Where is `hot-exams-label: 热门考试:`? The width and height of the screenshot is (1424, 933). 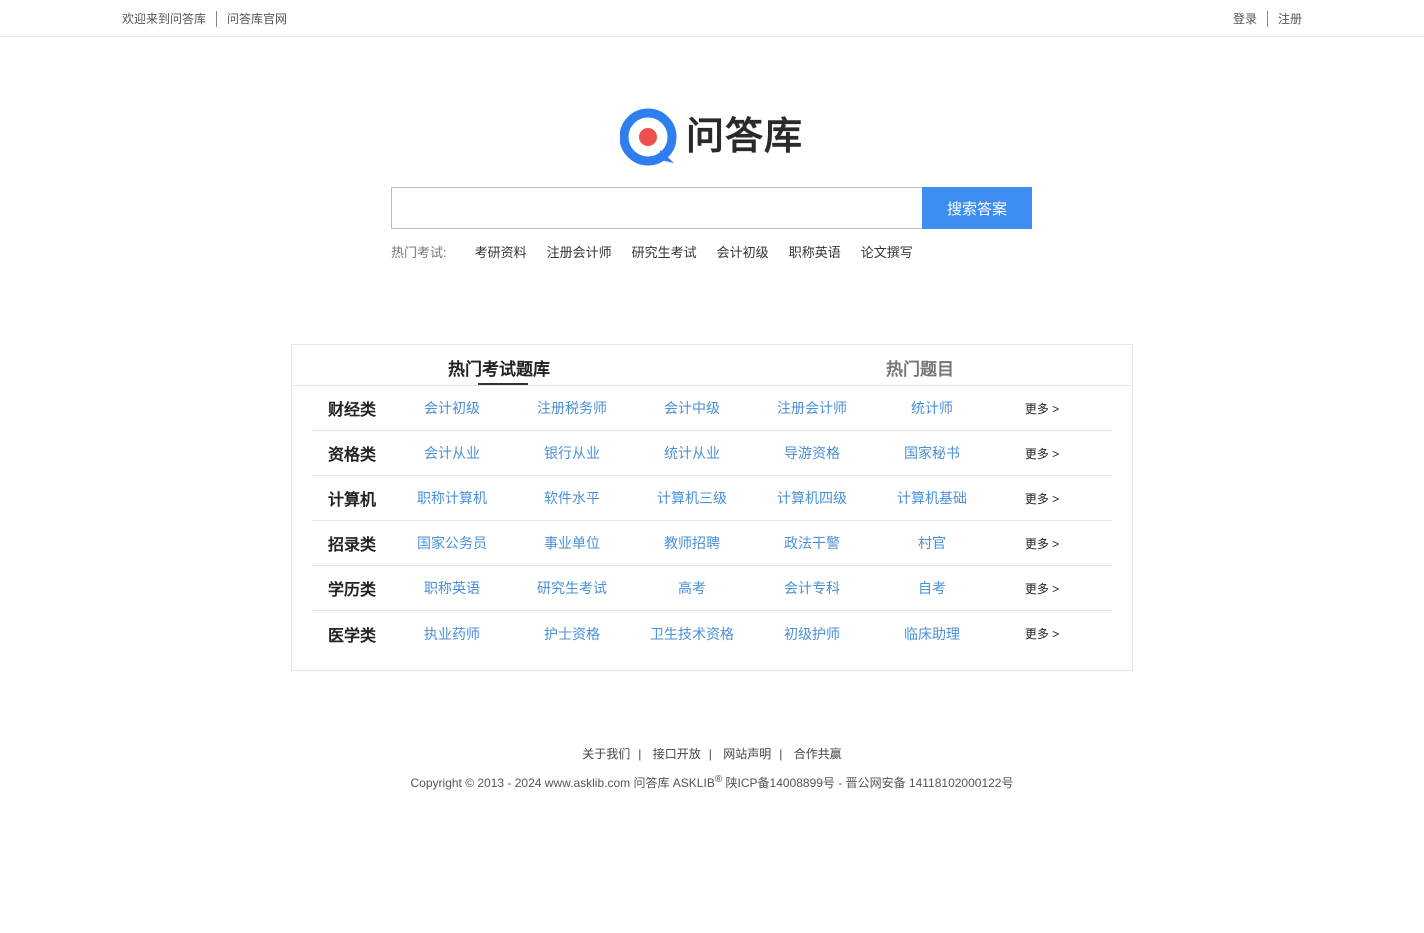 hot-exams-label: 热门考试: is located at coordinates (419, 252).